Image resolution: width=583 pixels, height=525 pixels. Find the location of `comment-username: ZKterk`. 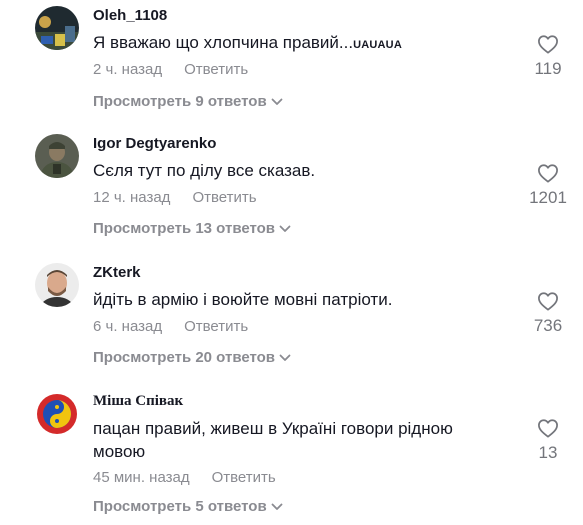

comment-username: ZKterk is located at coordinates (117, 272).